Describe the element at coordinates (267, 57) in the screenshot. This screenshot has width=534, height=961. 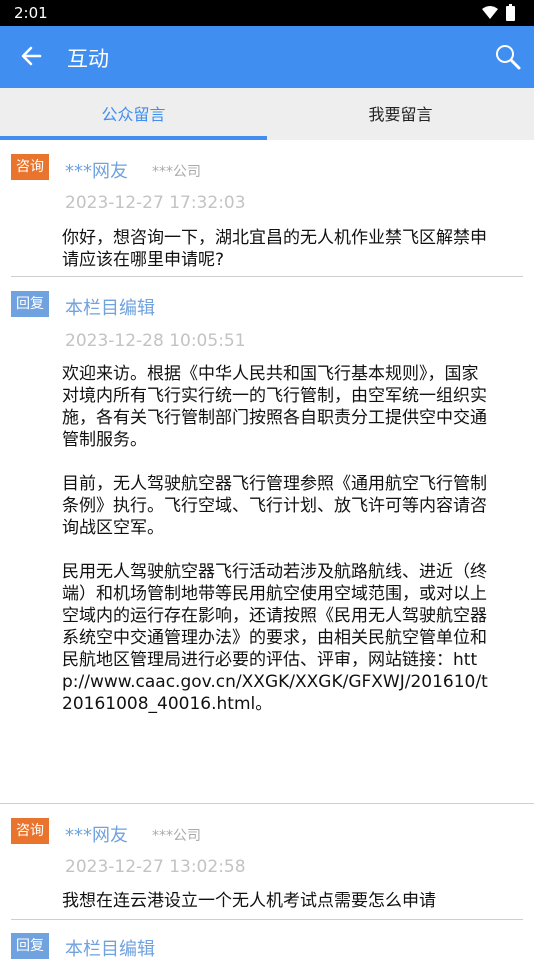
I see `app-bar: 互动` at that location.